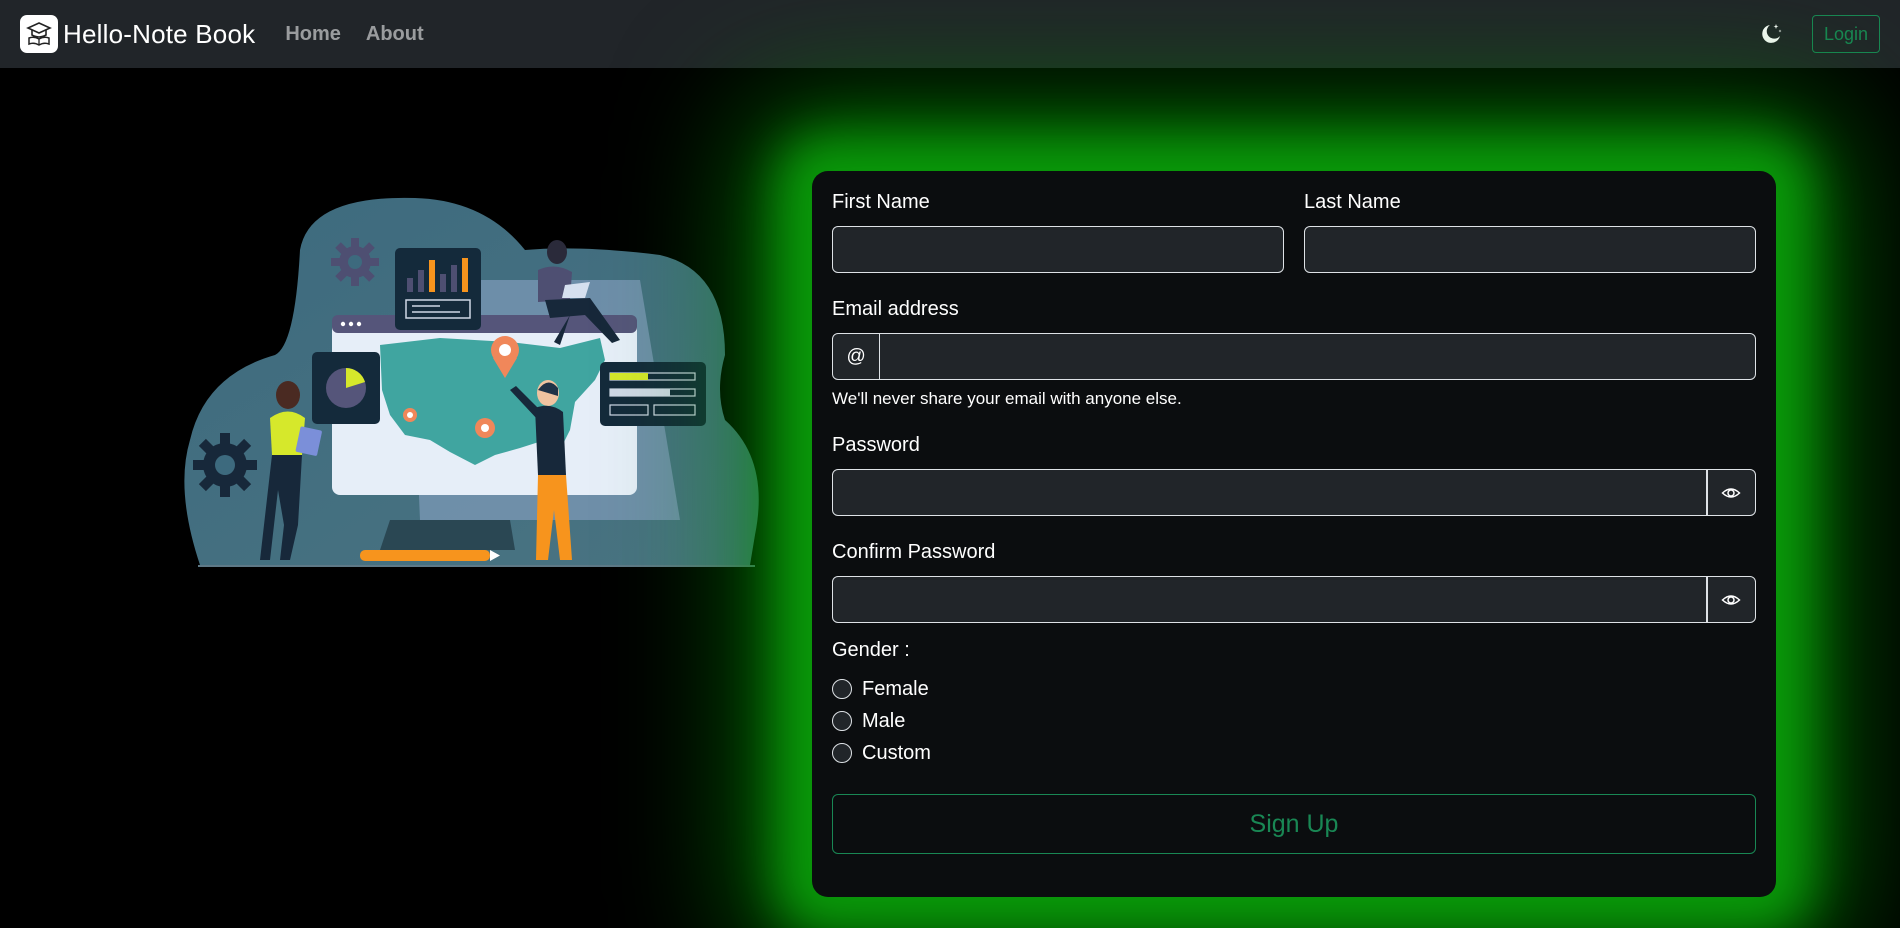 Image resolution: width=1900 pixels, height=928 pixels. What do you see at coordinates (1318, 356) in the screenshot?
I see `email-input` at bounding box center [1318, 356].